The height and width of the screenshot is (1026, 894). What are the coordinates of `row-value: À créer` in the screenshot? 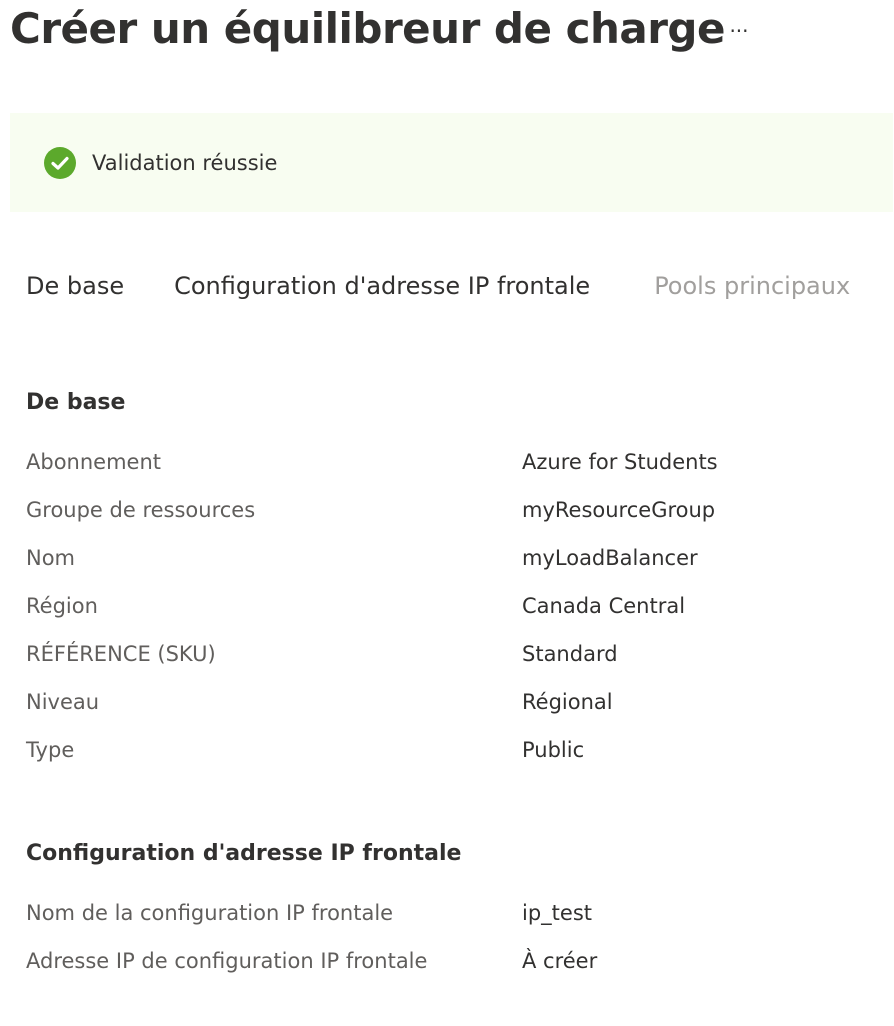 It's located at (560, 961).